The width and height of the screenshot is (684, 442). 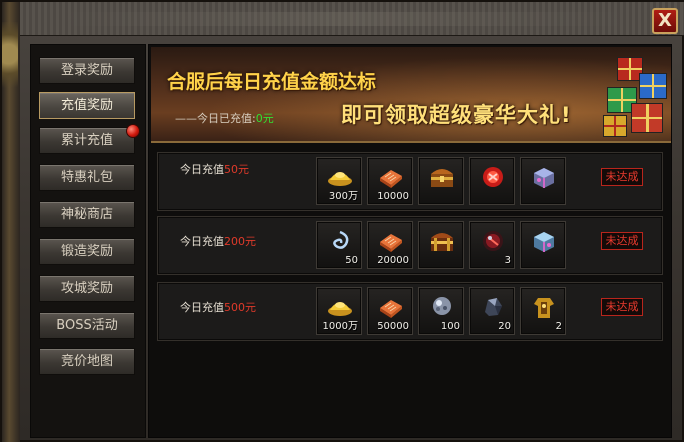 I want to click on sidebar-item-cumulative-recharge: 累计充值, so click(x=89, y=139).